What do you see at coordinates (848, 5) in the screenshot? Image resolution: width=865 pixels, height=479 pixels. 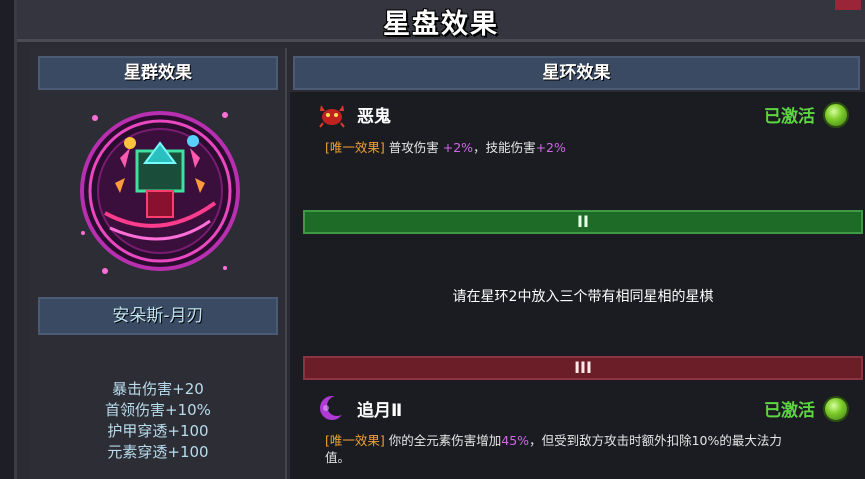 I see `close-corner` at bounding box center [848, 5].